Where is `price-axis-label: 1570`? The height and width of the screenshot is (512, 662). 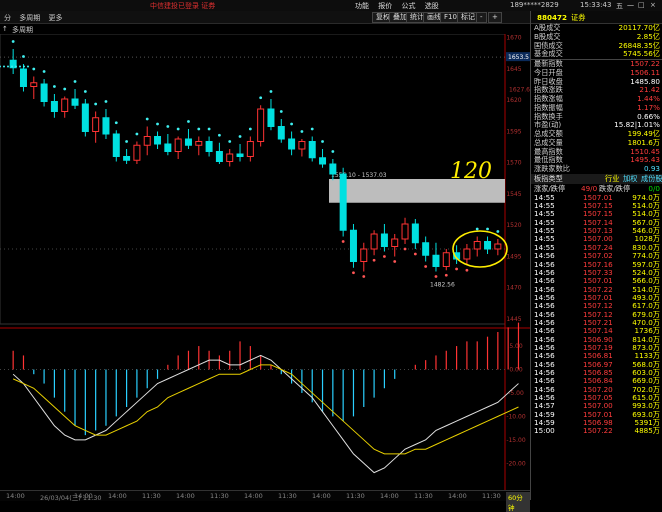
price-axis-label: 1570 is located at coordinates (513, 163).